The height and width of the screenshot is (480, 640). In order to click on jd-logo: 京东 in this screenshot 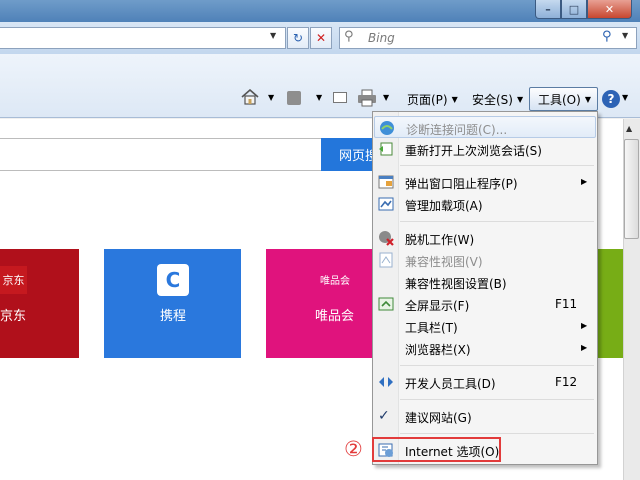, I will do `click(13, 280)`.